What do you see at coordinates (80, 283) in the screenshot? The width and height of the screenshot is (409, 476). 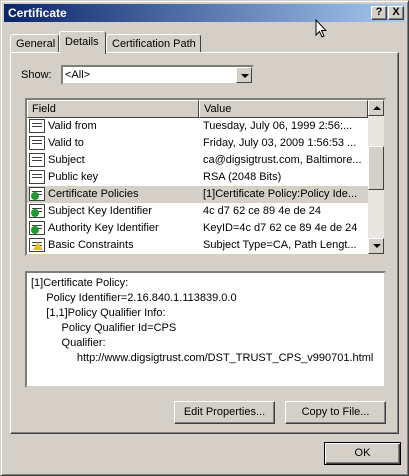 I see `detail-line: [1]Certificate Policy:` at bounding box center [80, 283].